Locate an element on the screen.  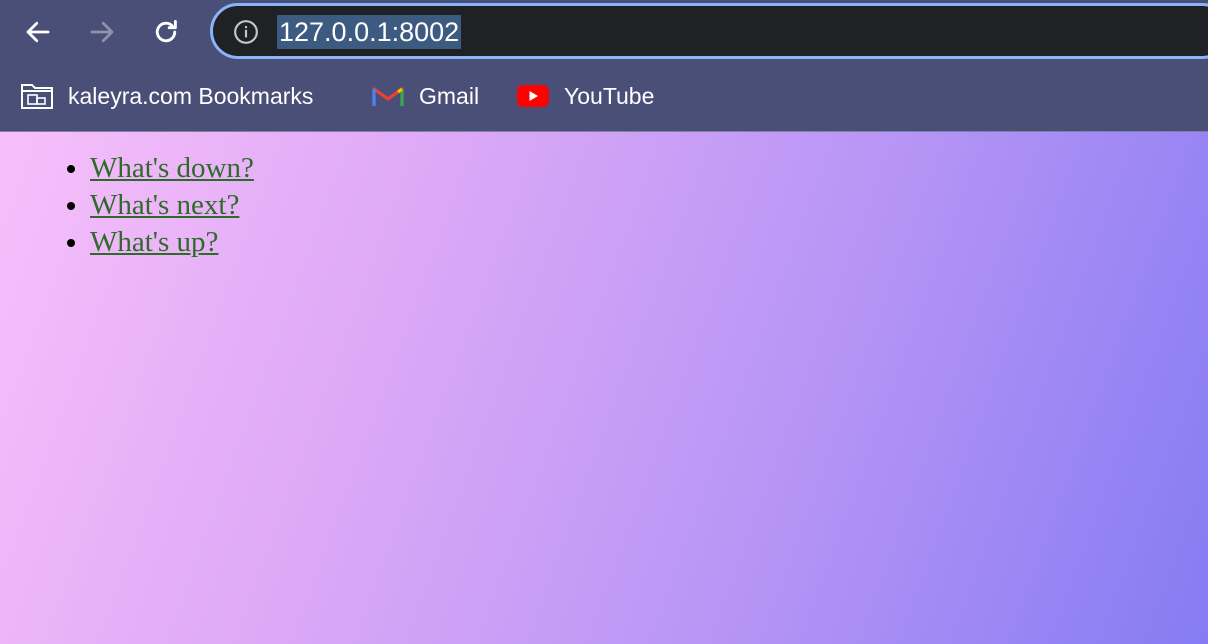
info-icon is located at coordinates (246, 32).